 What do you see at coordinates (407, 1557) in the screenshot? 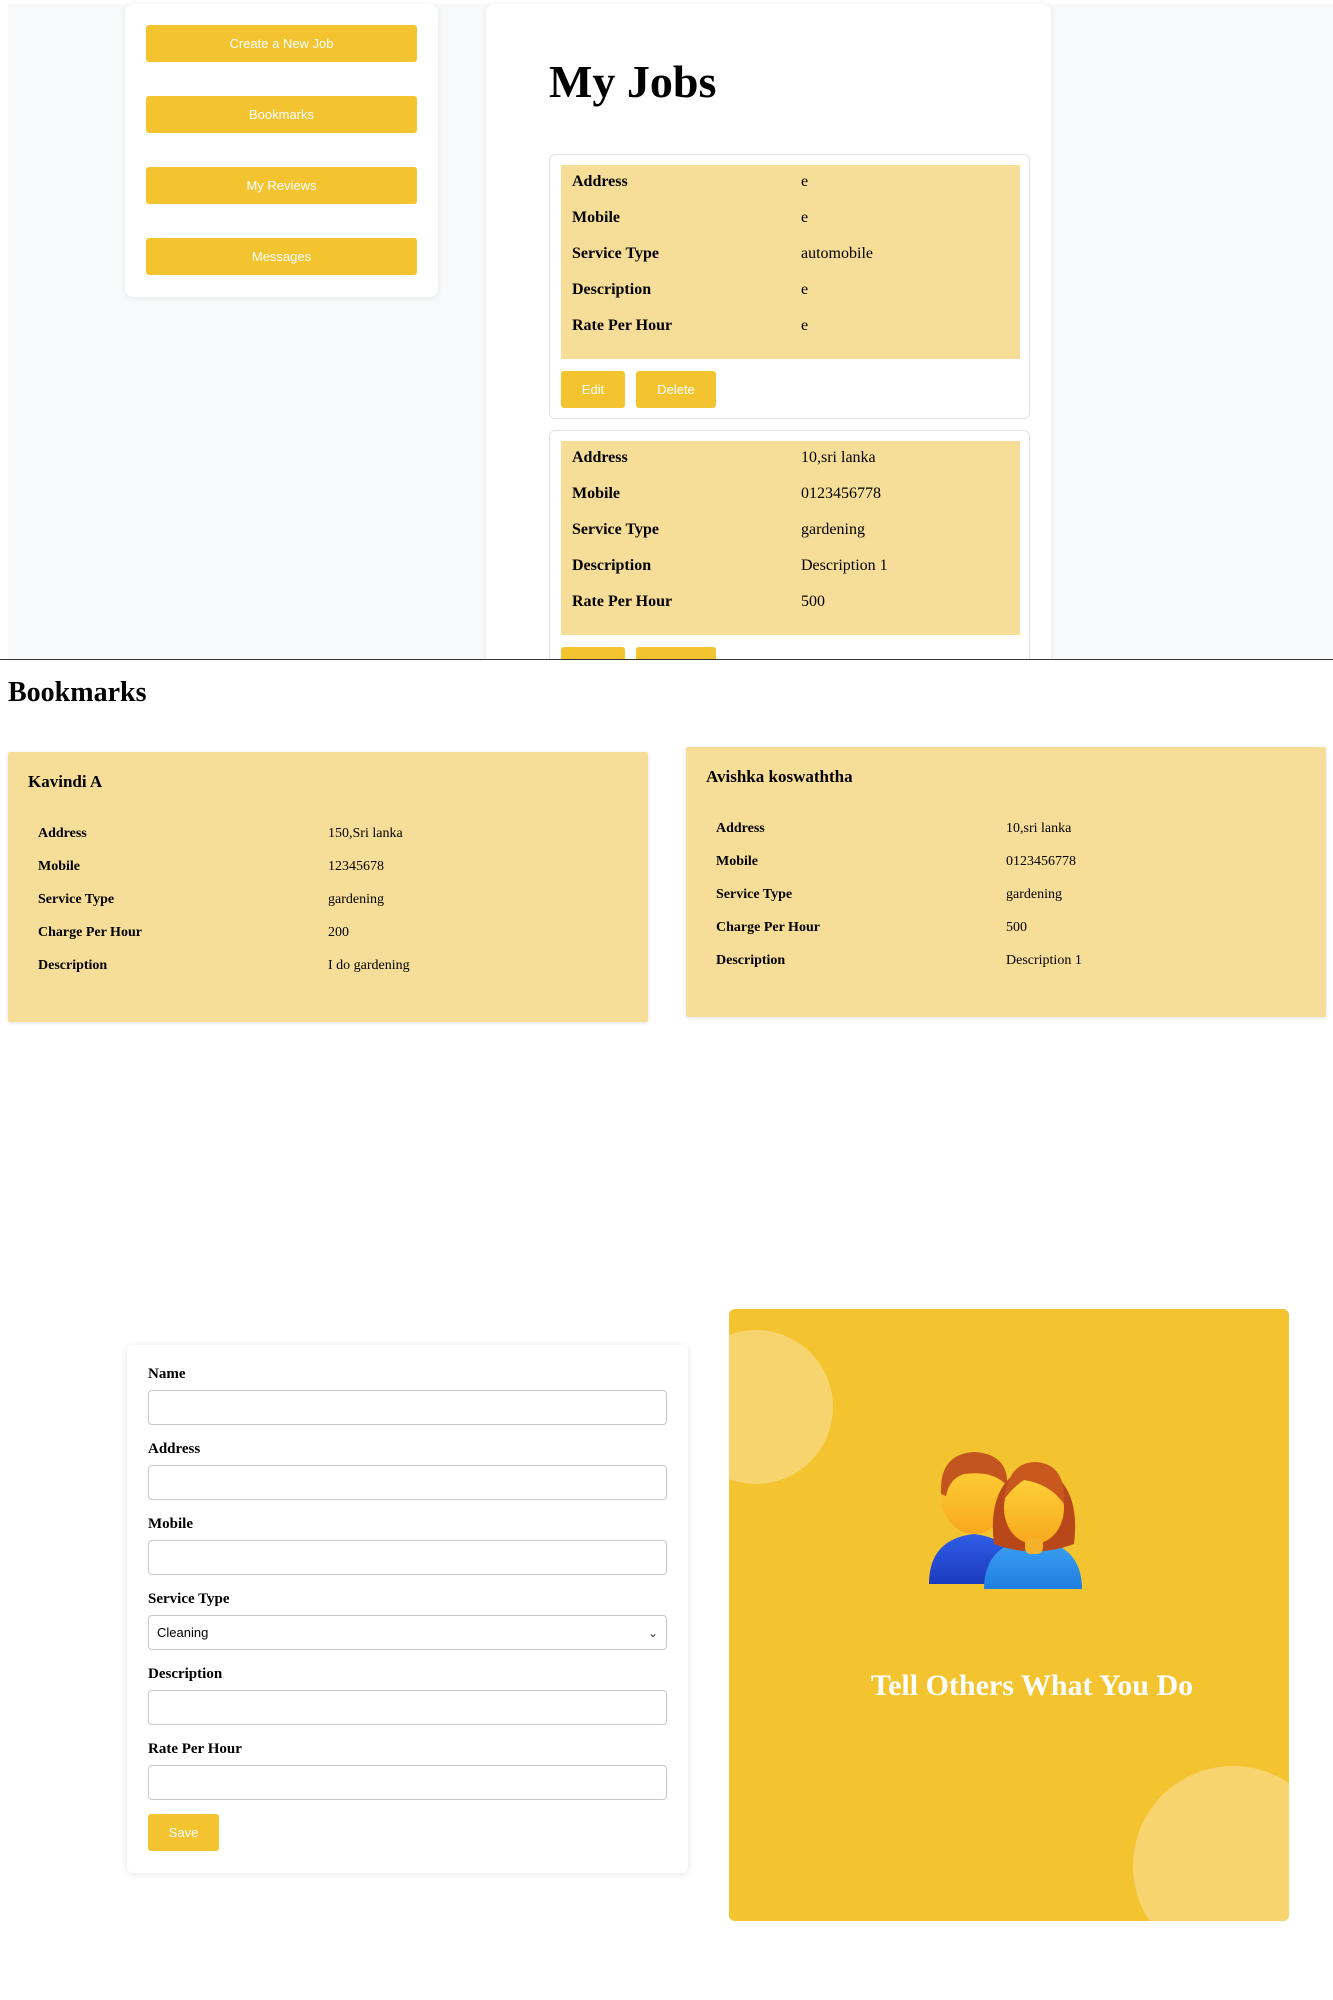
I see `mobile-field` at bounding box center [407, 1557].